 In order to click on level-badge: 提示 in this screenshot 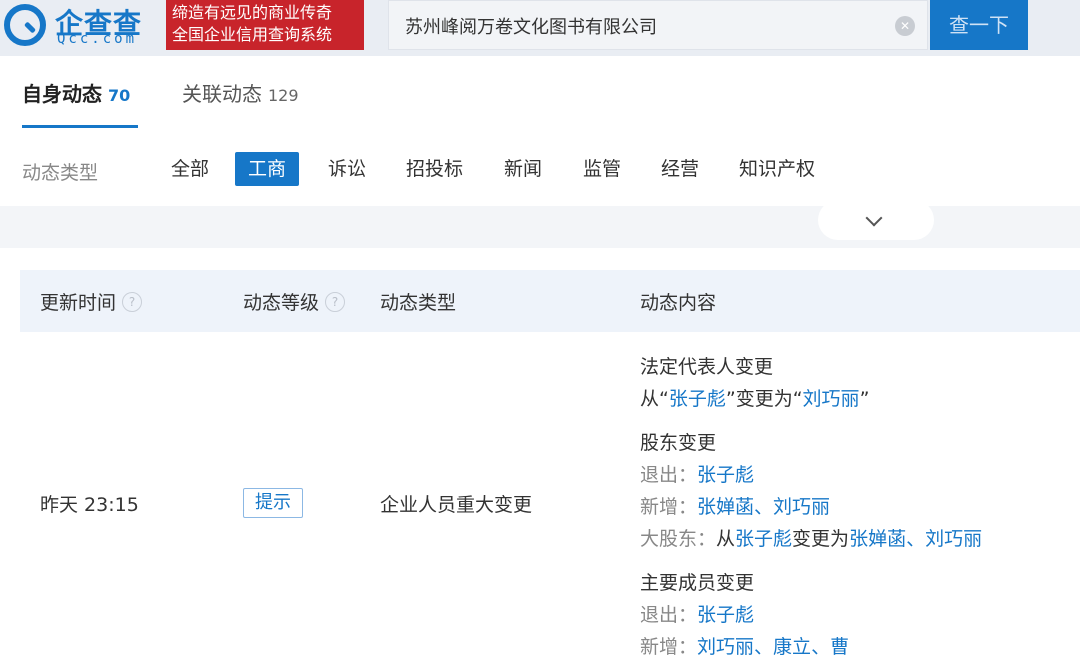, I will do `click(273, 503)`.